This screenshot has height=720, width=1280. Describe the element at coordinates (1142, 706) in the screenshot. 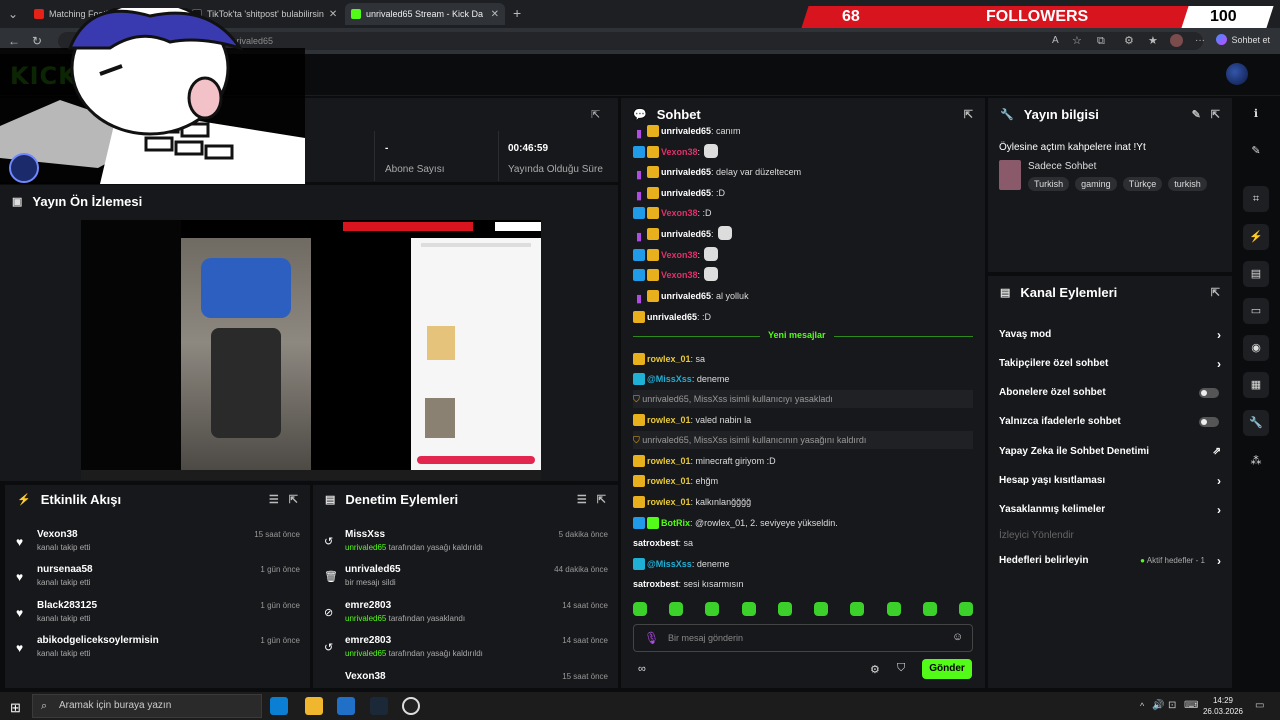

I see `tray-chevron-icon: ^` at that location.